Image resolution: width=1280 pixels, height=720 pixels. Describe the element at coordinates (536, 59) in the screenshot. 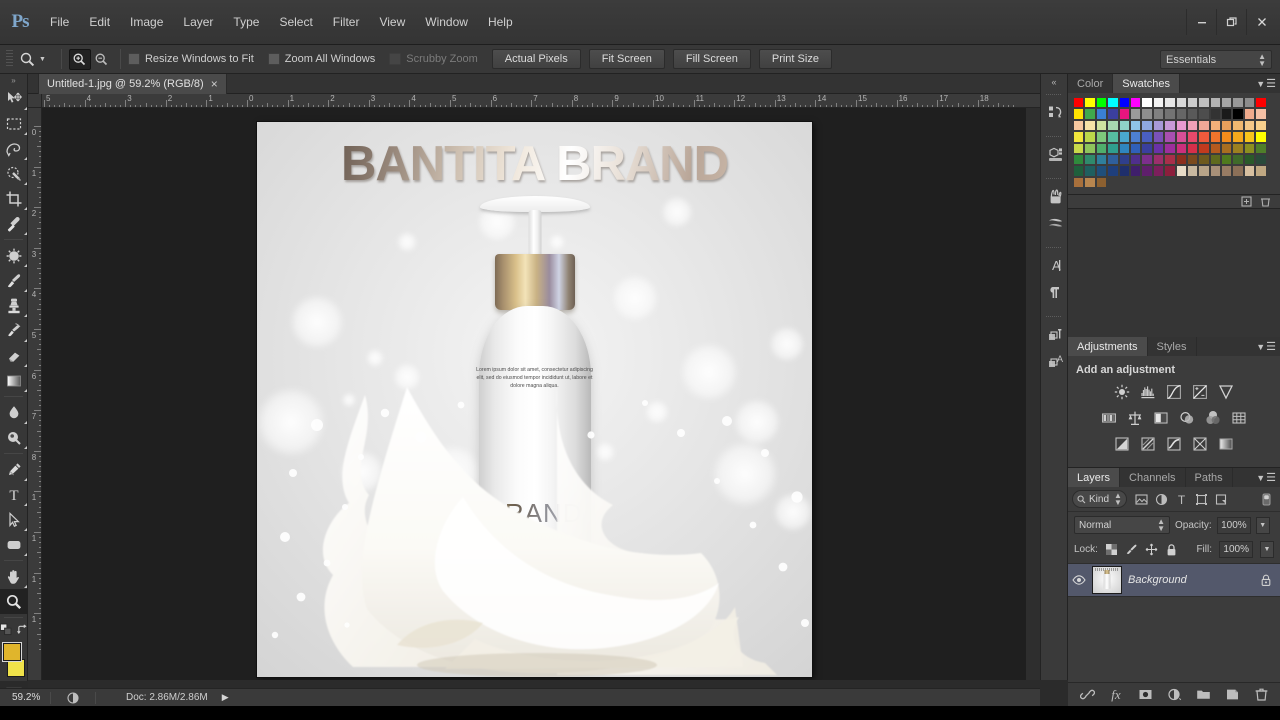

I see `actual-pixels-button: Actual Pixels` at that location.